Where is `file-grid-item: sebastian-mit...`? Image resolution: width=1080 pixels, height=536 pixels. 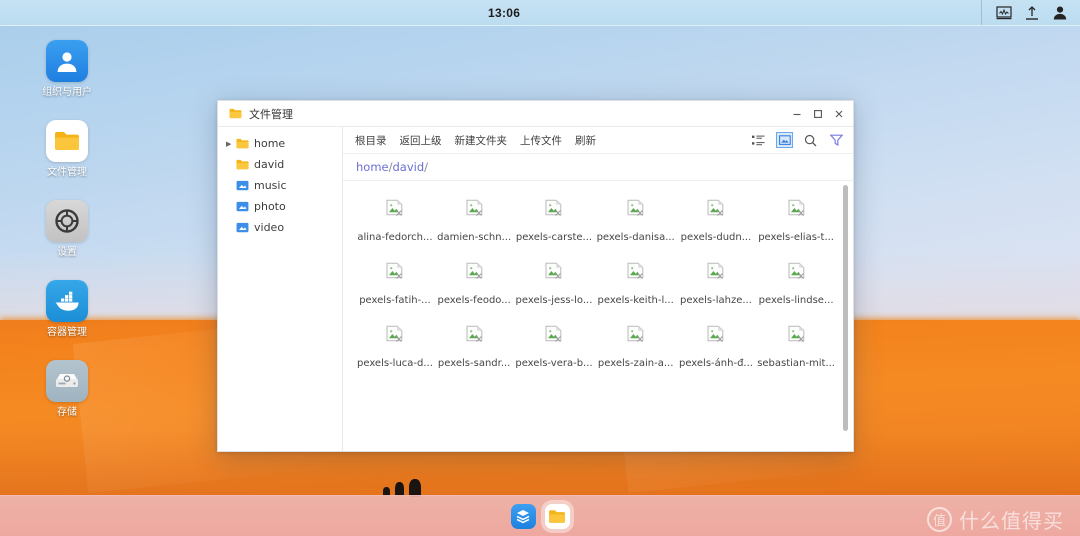 file-grid-item: sebastian-mit... is located at coordinates (796, 347).